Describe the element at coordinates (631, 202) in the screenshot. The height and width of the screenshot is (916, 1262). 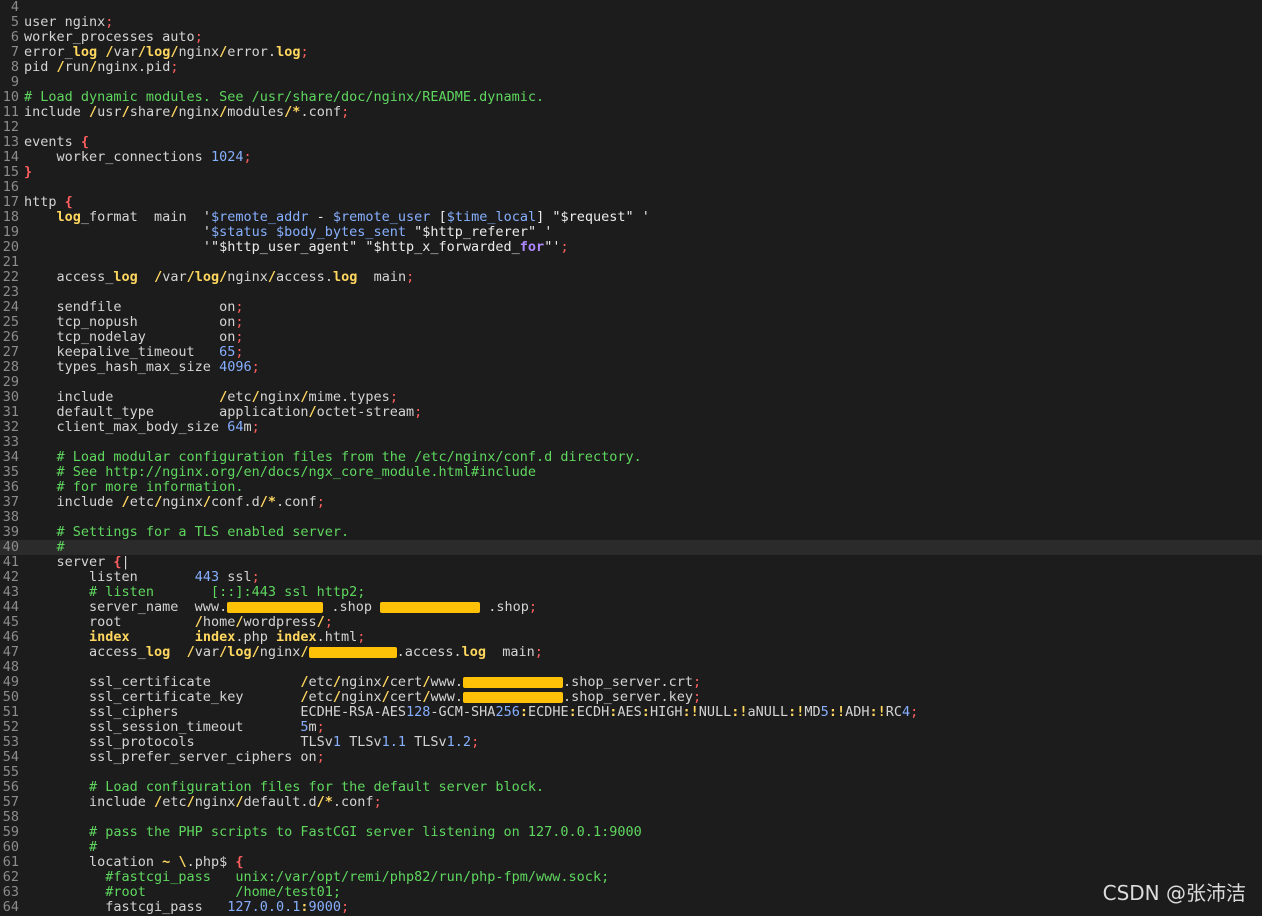
I see `code-line: 17 http {` at that location.